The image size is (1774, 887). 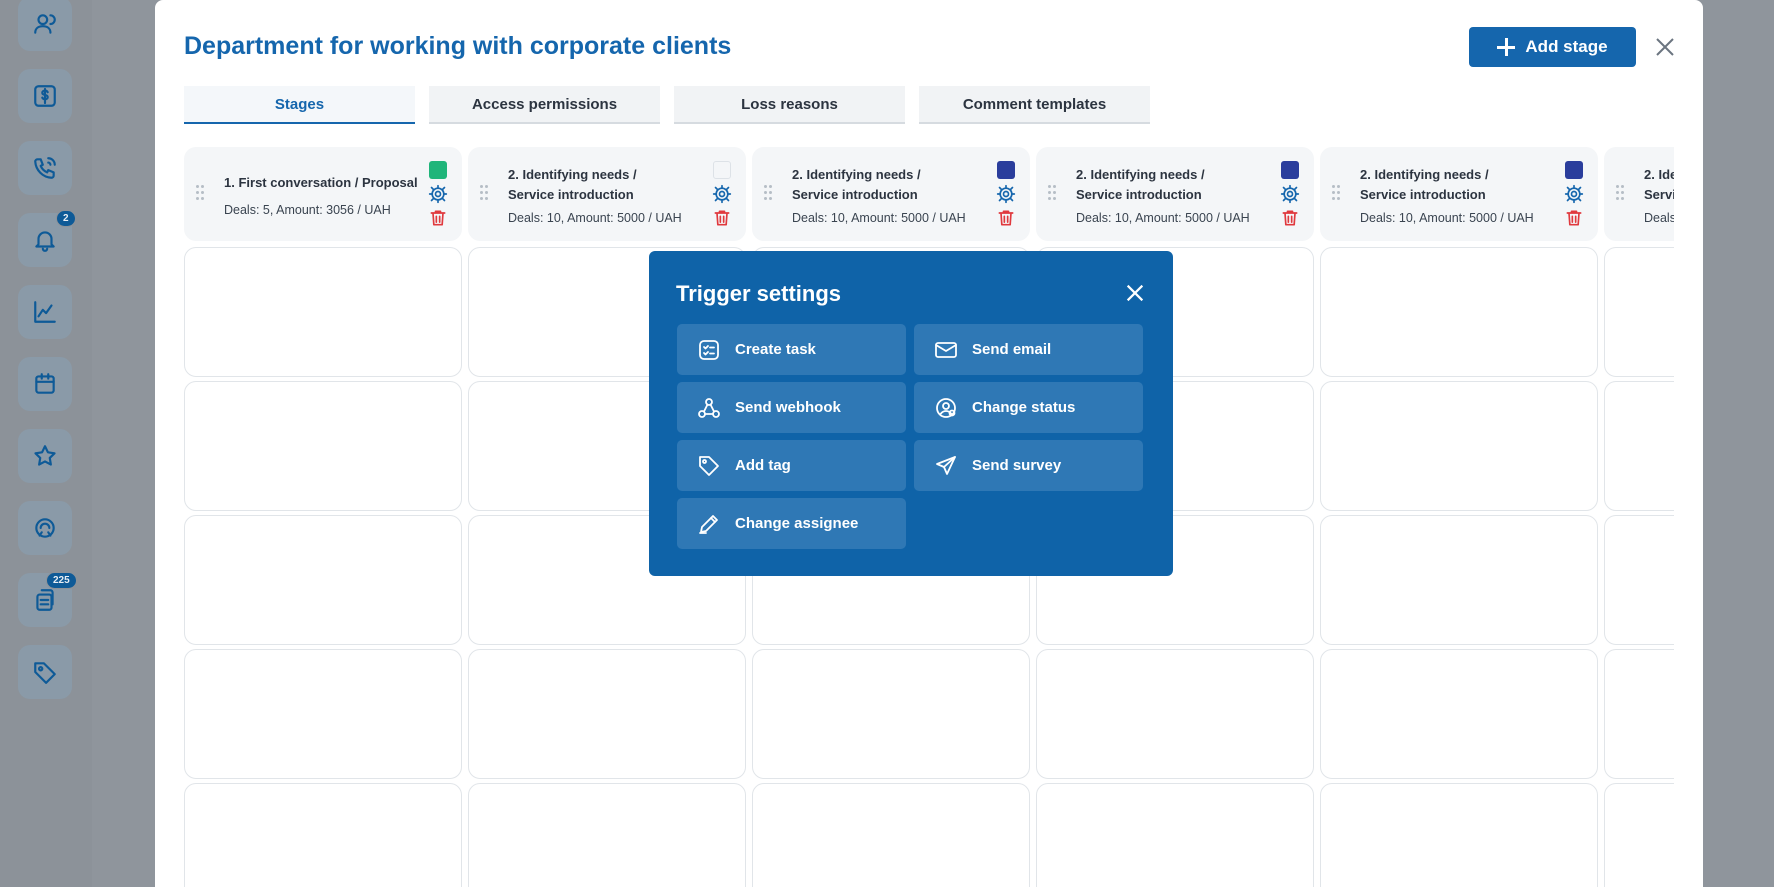 I want to click on action-label: Change status, so click(x=1024, y=407).